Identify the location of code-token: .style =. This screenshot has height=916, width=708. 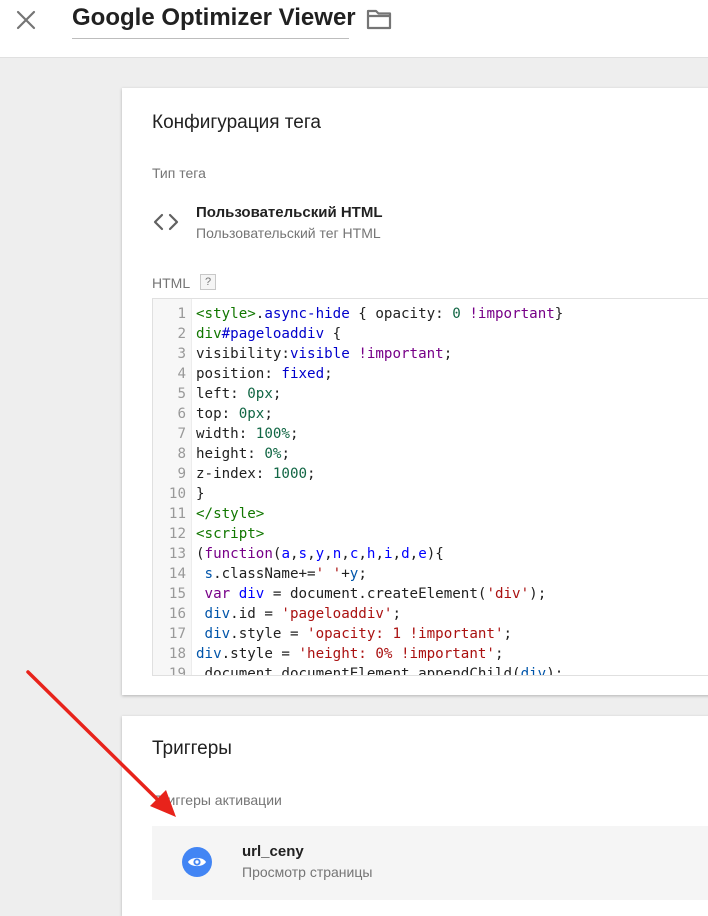
(269, 634).